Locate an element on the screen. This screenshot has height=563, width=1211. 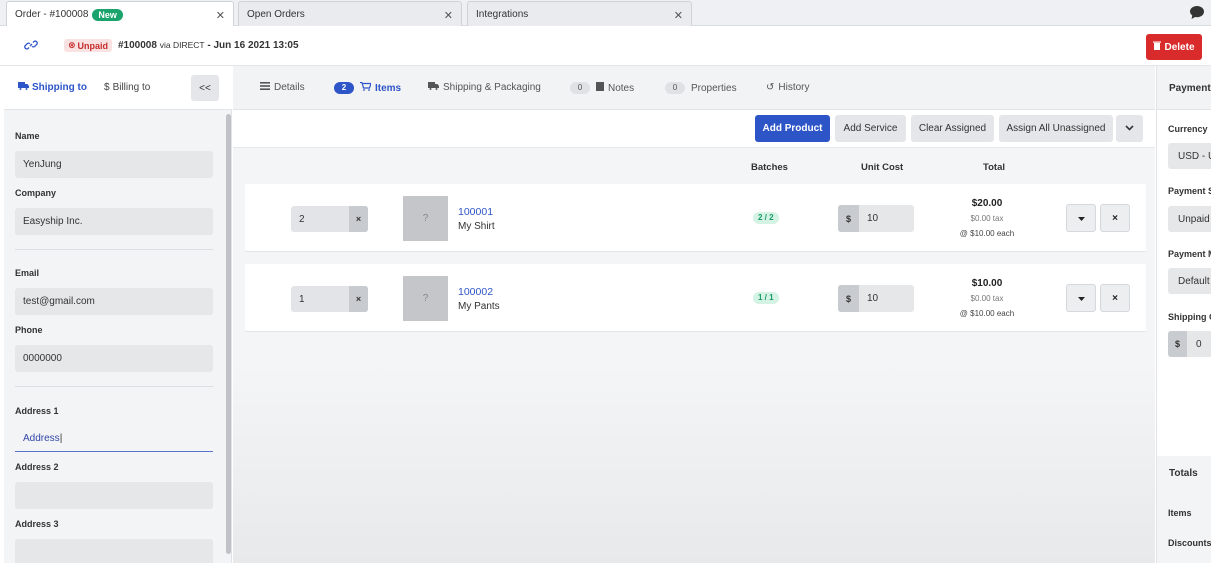
cart-icon is located at coordinates (366, 87).